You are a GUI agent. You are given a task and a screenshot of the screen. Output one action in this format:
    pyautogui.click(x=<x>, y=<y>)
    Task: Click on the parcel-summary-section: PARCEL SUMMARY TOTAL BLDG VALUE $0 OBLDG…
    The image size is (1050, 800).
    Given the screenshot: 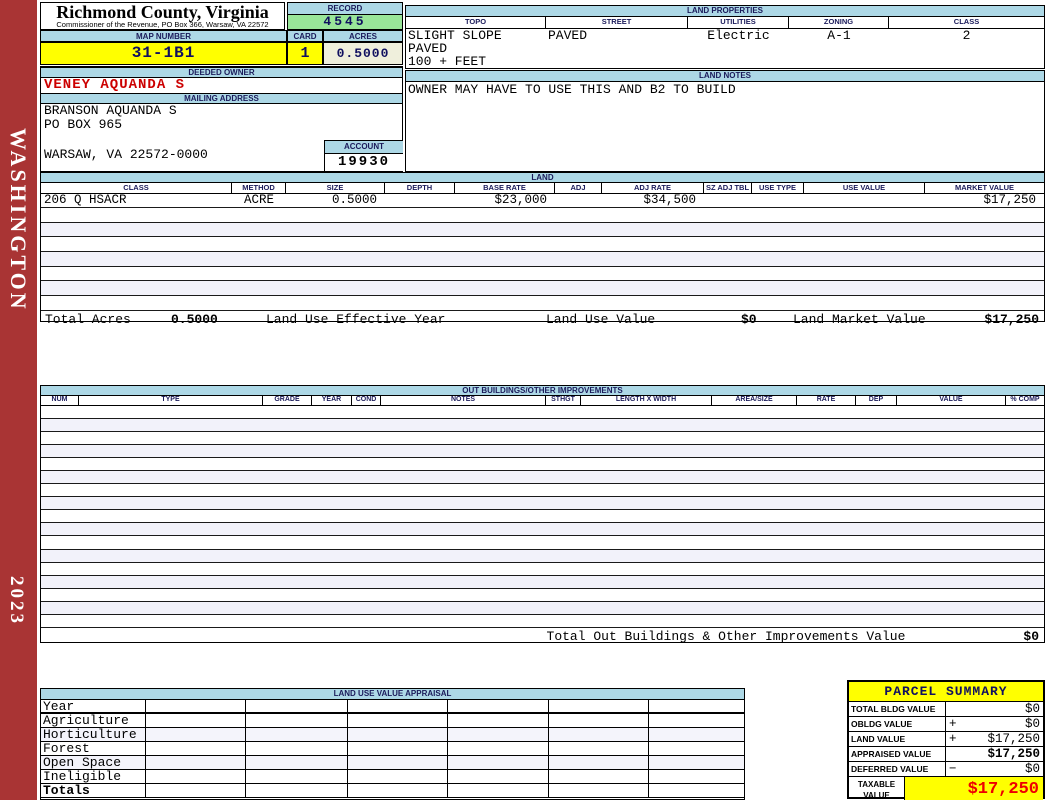 What is the action you would take?
    pyautogui.click(x=946, y=740)
    